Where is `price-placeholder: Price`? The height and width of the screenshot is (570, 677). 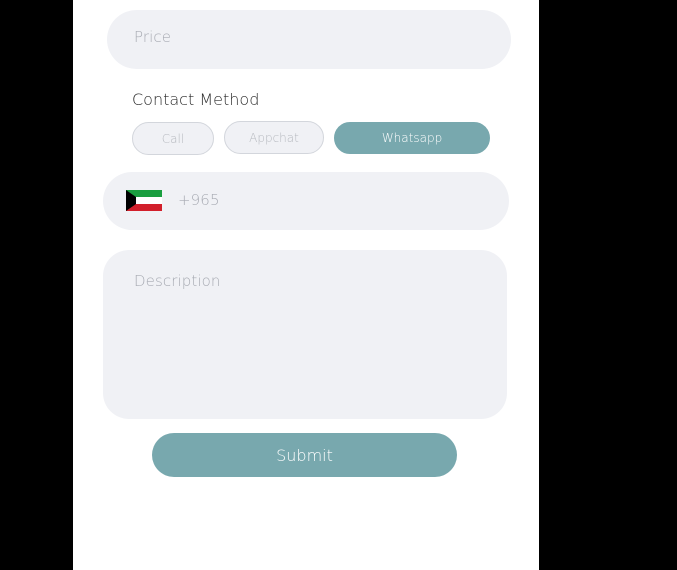
price-placeholder: Price is located at coordinates (153, 37).